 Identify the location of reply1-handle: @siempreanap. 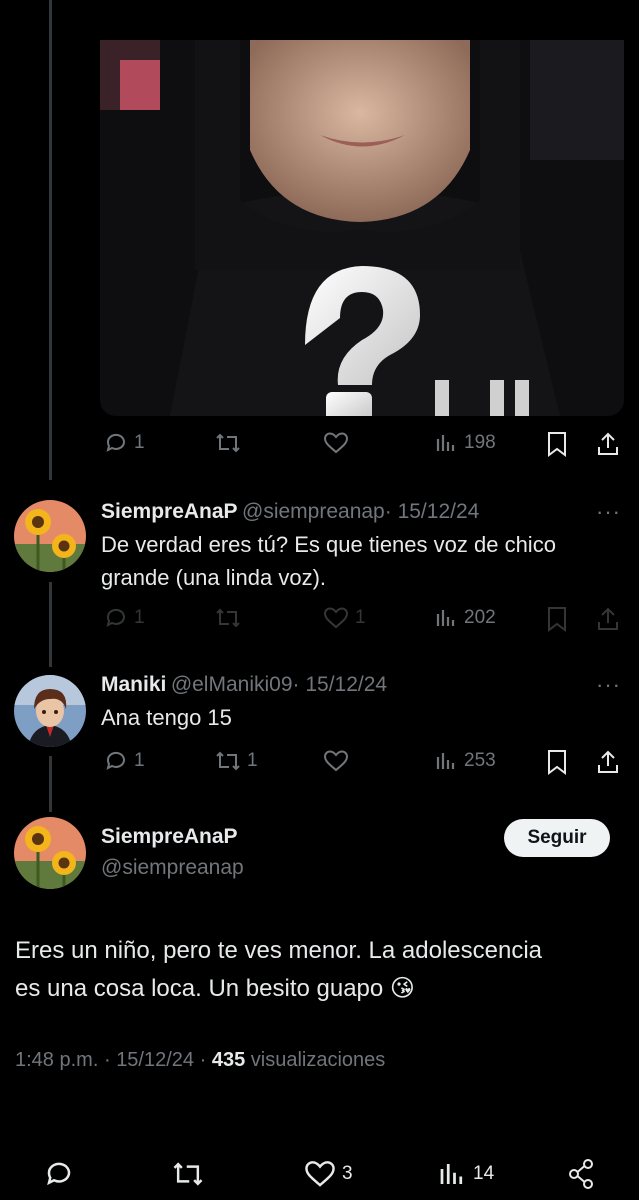
(313, 511).